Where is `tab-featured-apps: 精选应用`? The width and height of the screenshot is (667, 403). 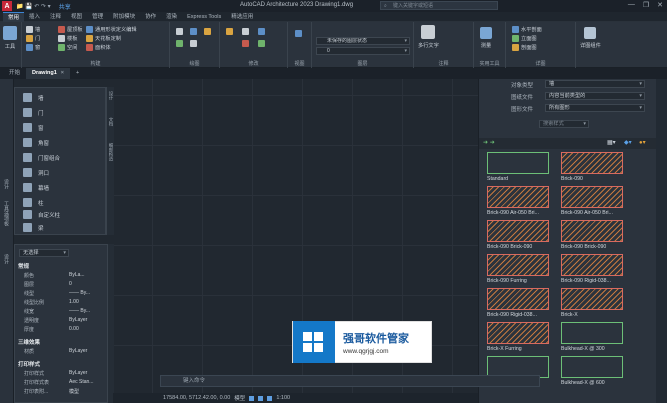 tab-featured-apps: 精选应用 is located at coordinates (242, 17).